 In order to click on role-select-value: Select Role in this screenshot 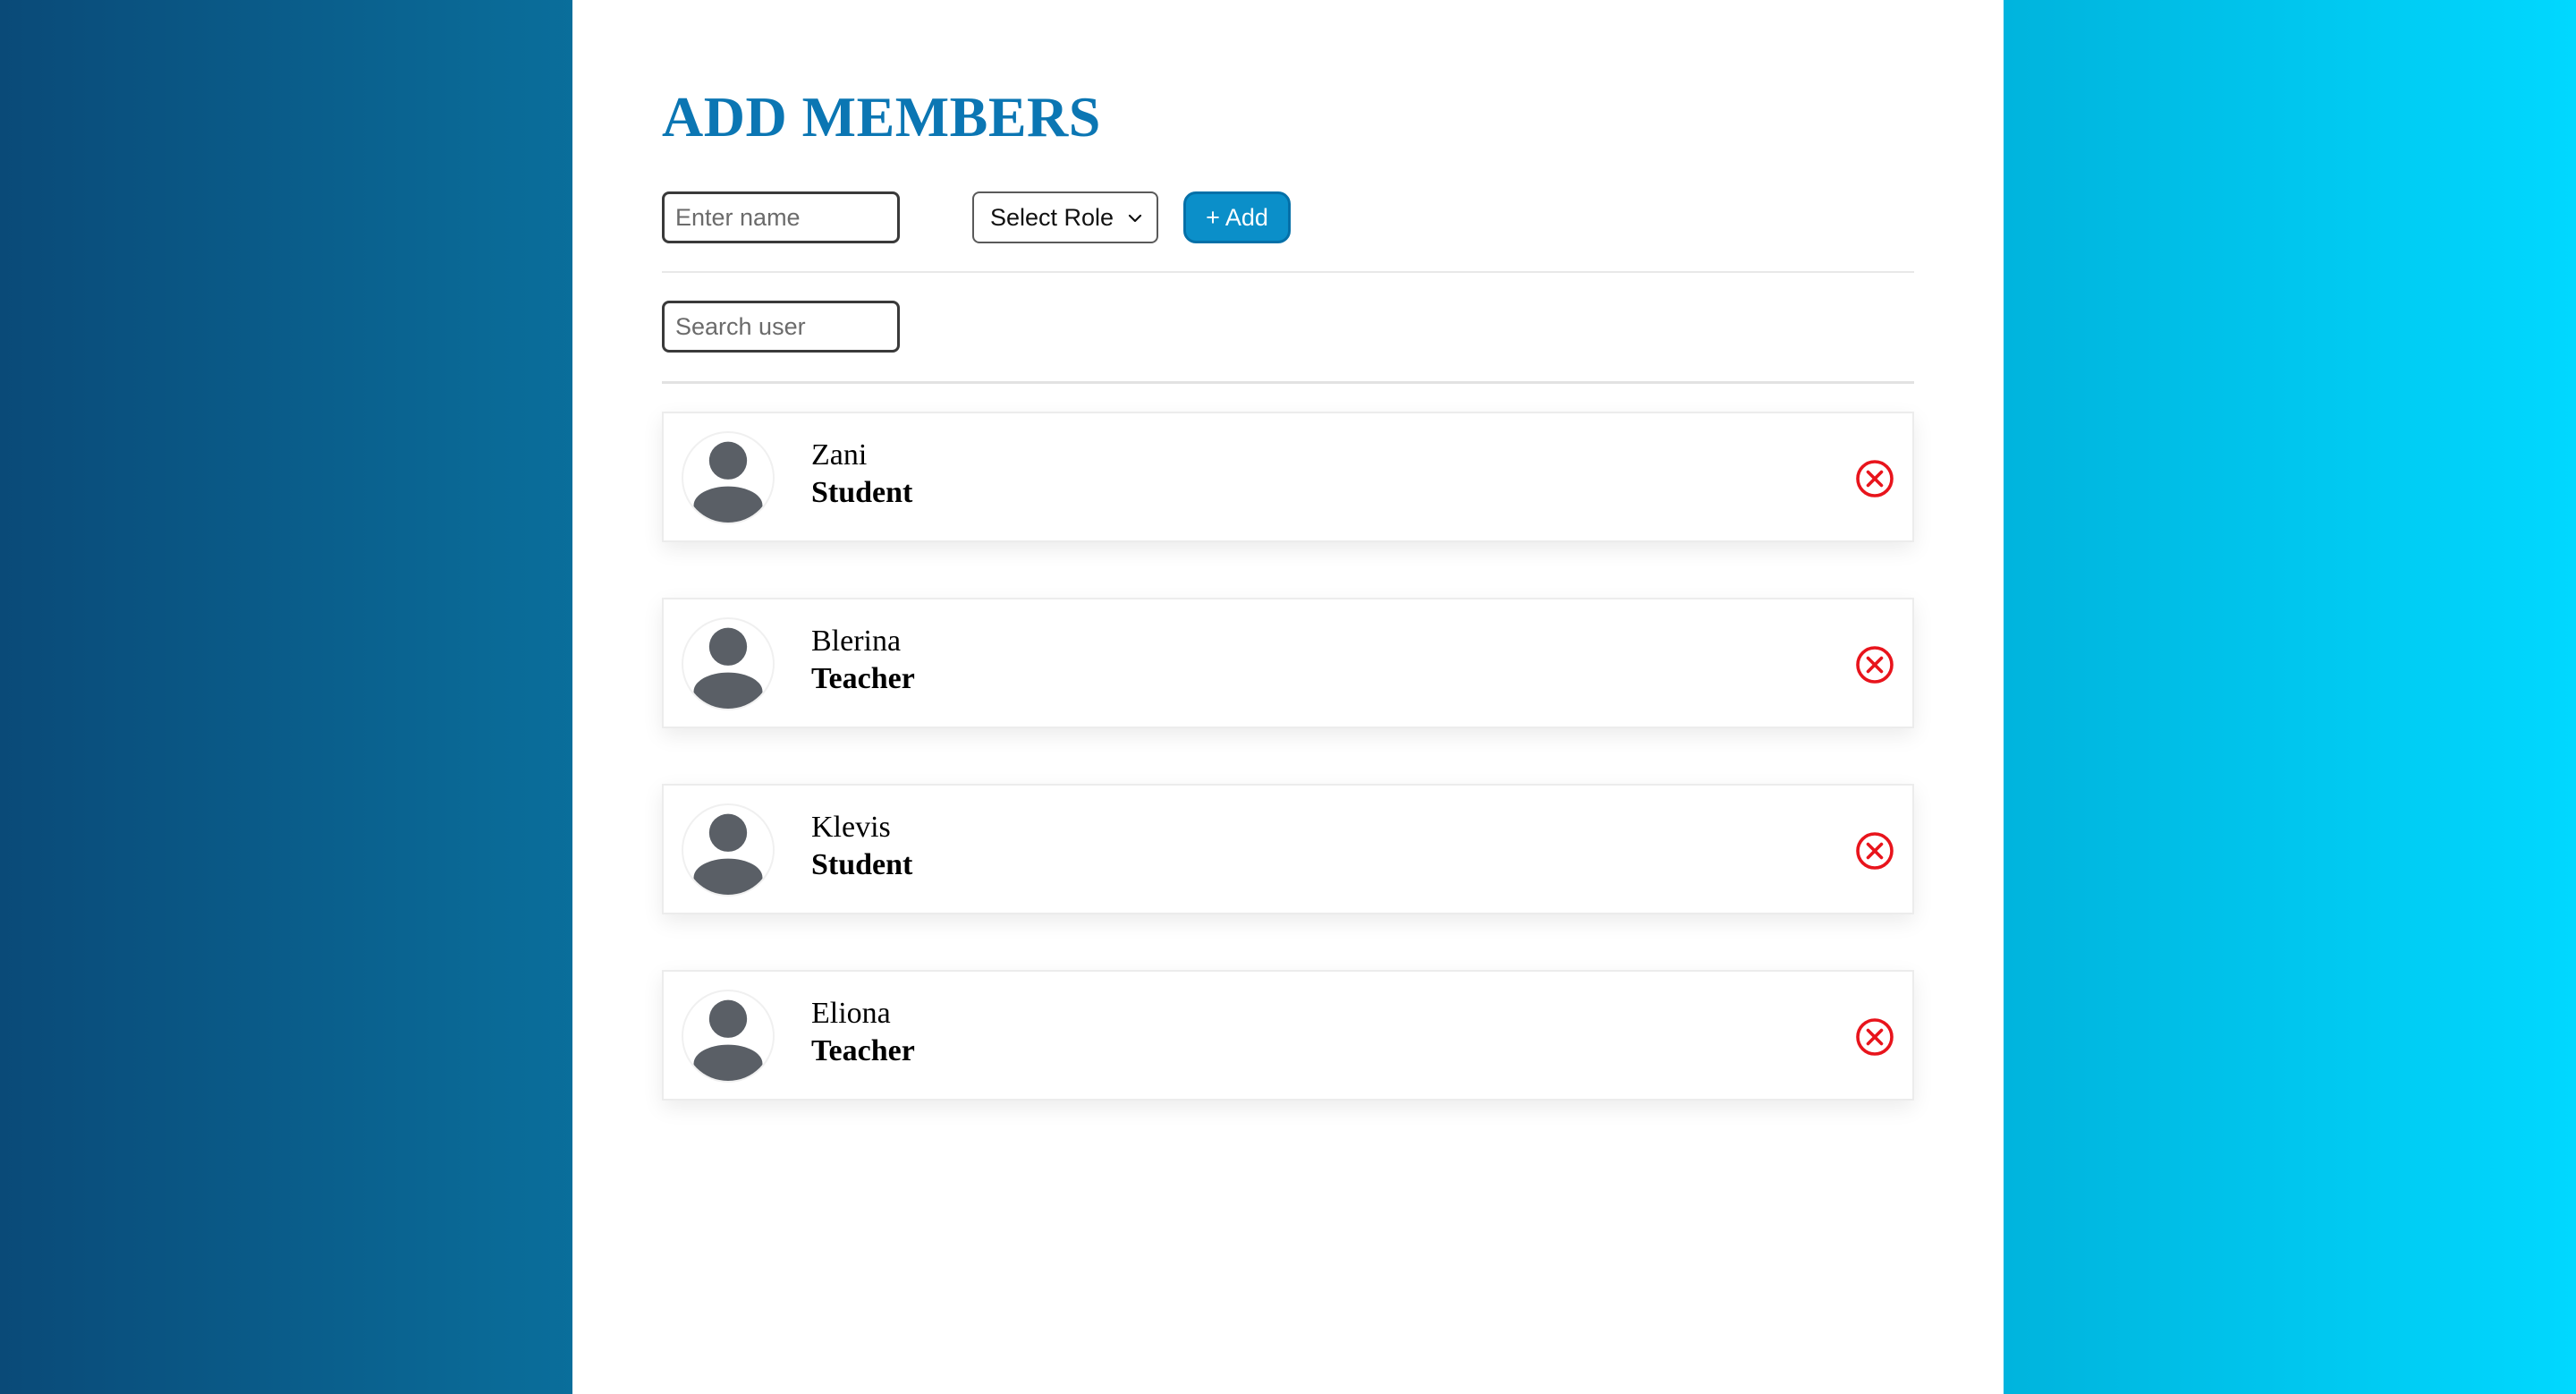, I will do `click(1052, 217)`.